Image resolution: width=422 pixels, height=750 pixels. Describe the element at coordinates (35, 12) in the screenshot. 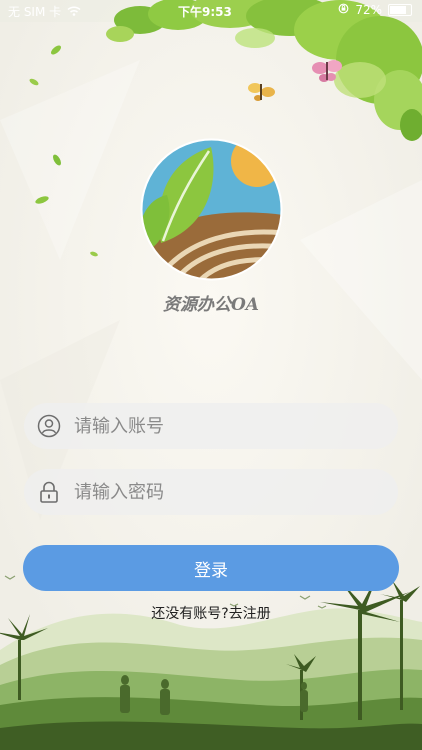

I see `carrier-text: 无 SIM 卡` at that location.